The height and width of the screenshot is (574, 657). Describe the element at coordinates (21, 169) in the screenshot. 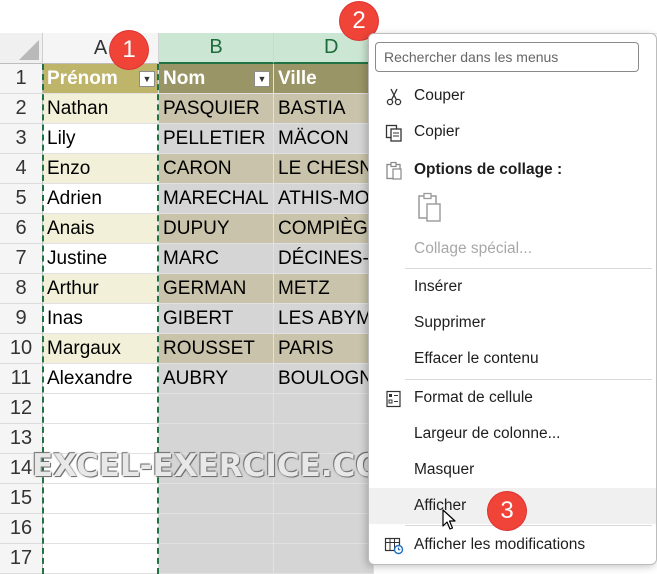

I see `row-header: 4` at that location.